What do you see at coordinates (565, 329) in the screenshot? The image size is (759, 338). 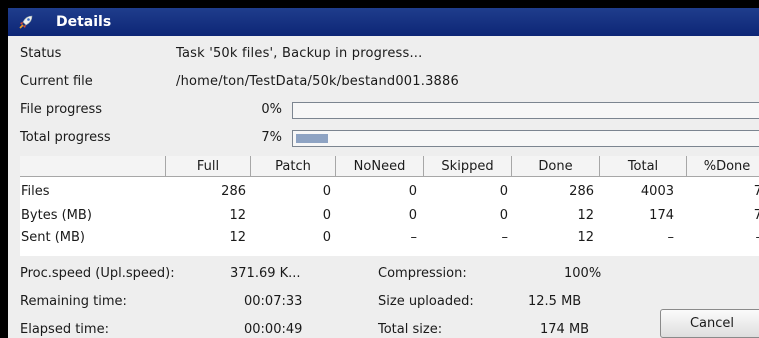 I see `total-size-value: 174 MB` at bounding box center [565, 329].